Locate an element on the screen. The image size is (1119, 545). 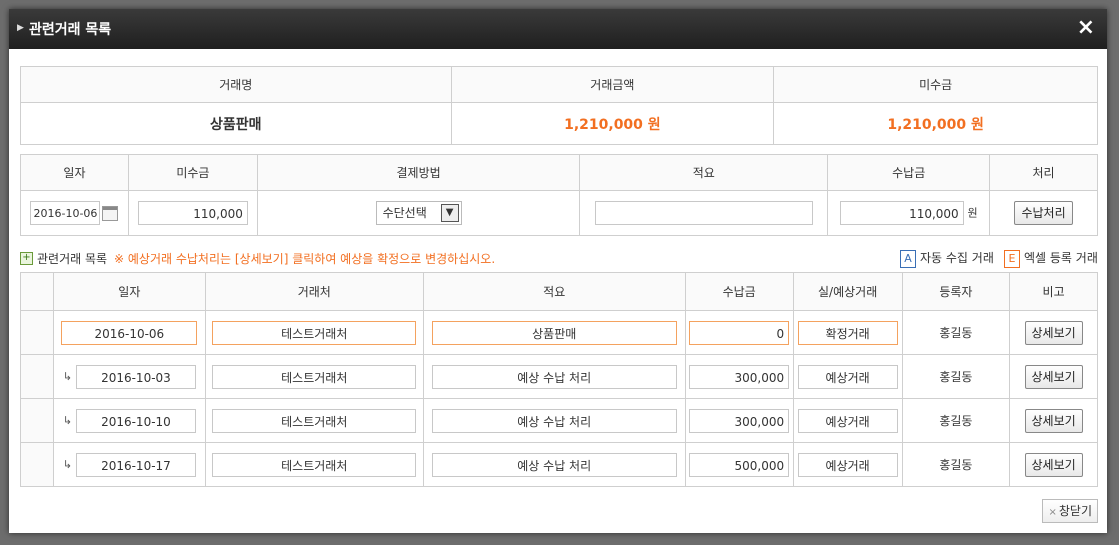
close-window-label: 창닫기 is located at coordinates (1075, 511).